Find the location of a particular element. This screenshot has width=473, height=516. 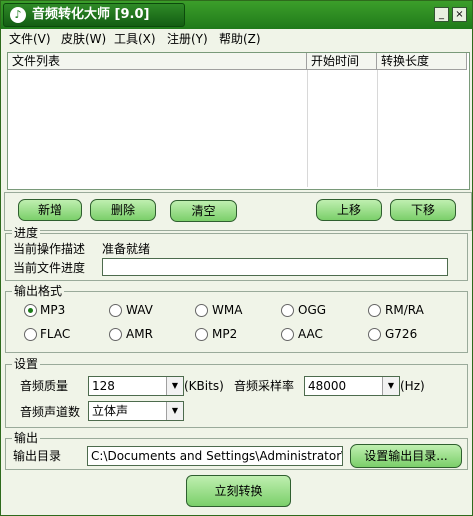

radio-amr is located at coordinates (115, 334).